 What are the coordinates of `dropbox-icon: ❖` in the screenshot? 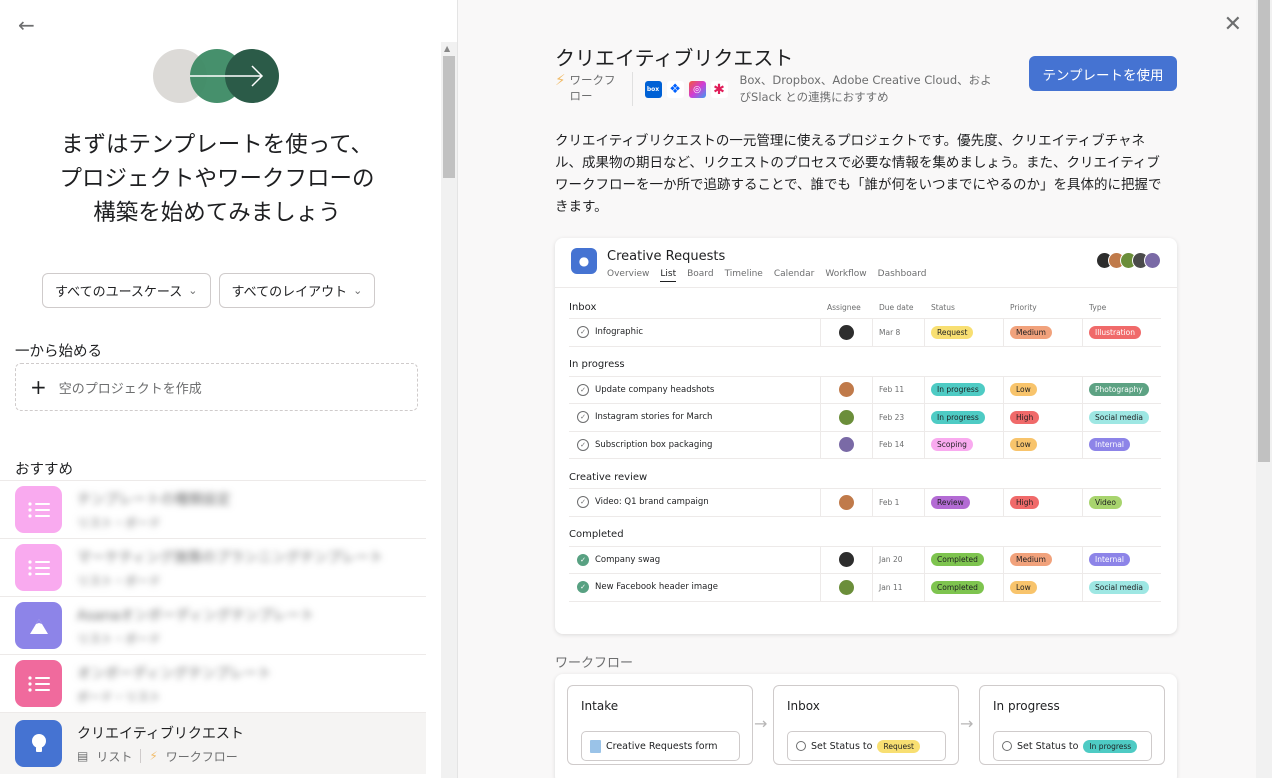 It's located at (675, 89).